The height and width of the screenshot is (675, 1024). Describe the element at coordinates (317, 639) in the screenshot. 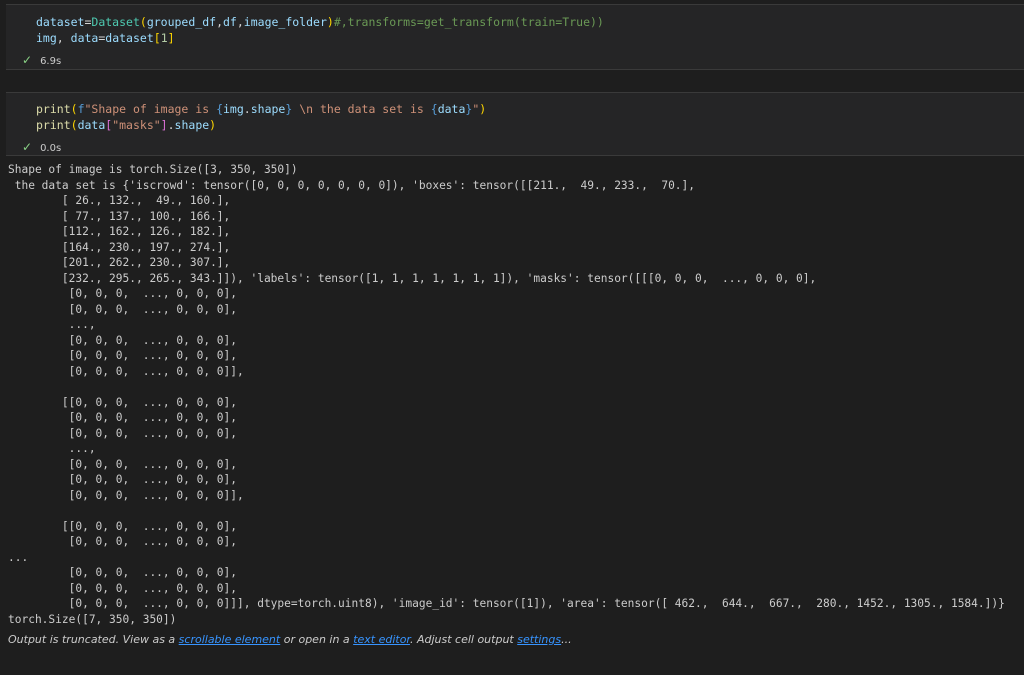

I see `truncated-middle-1: or open in a` at that location.